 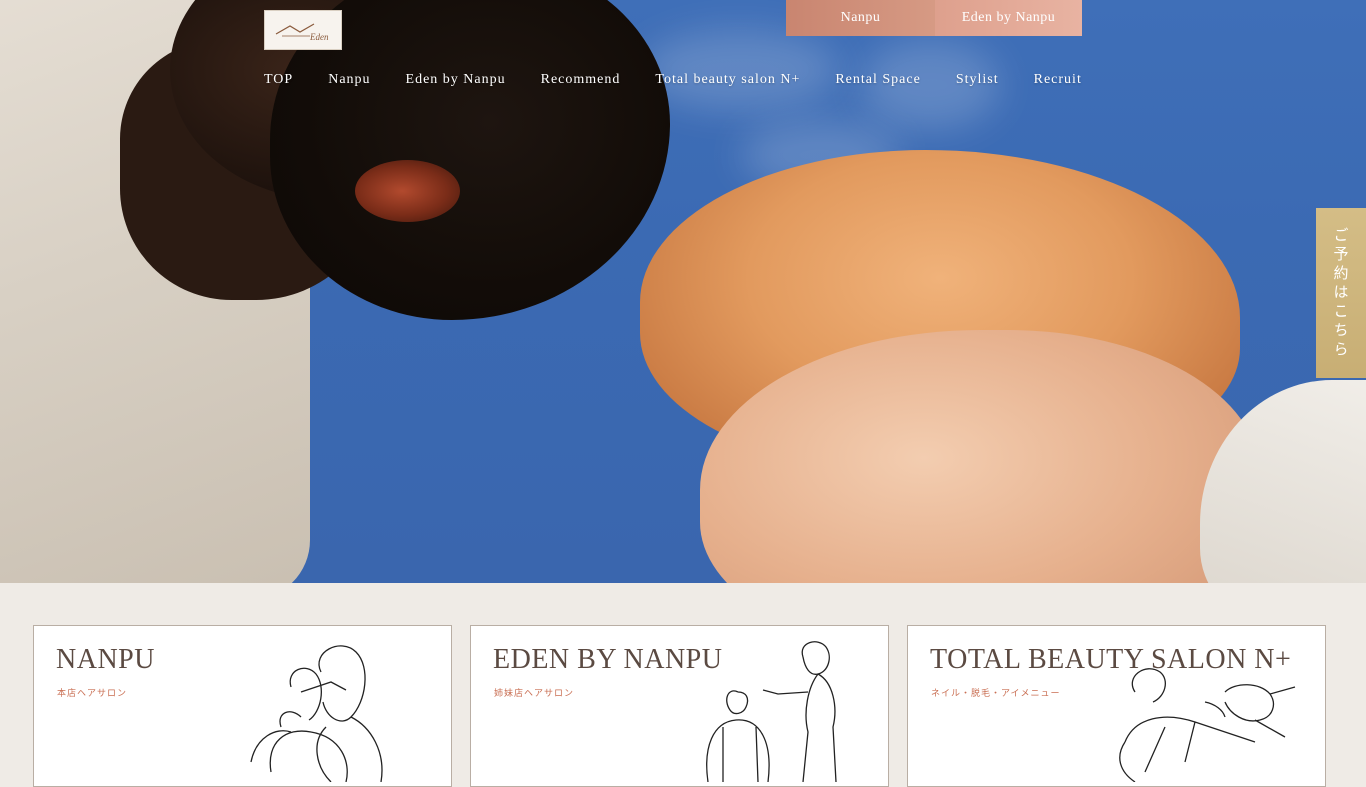 I want to click on tab-eden-by-nanpu: Eden by Nanpu, so click(x=1008, y=18).